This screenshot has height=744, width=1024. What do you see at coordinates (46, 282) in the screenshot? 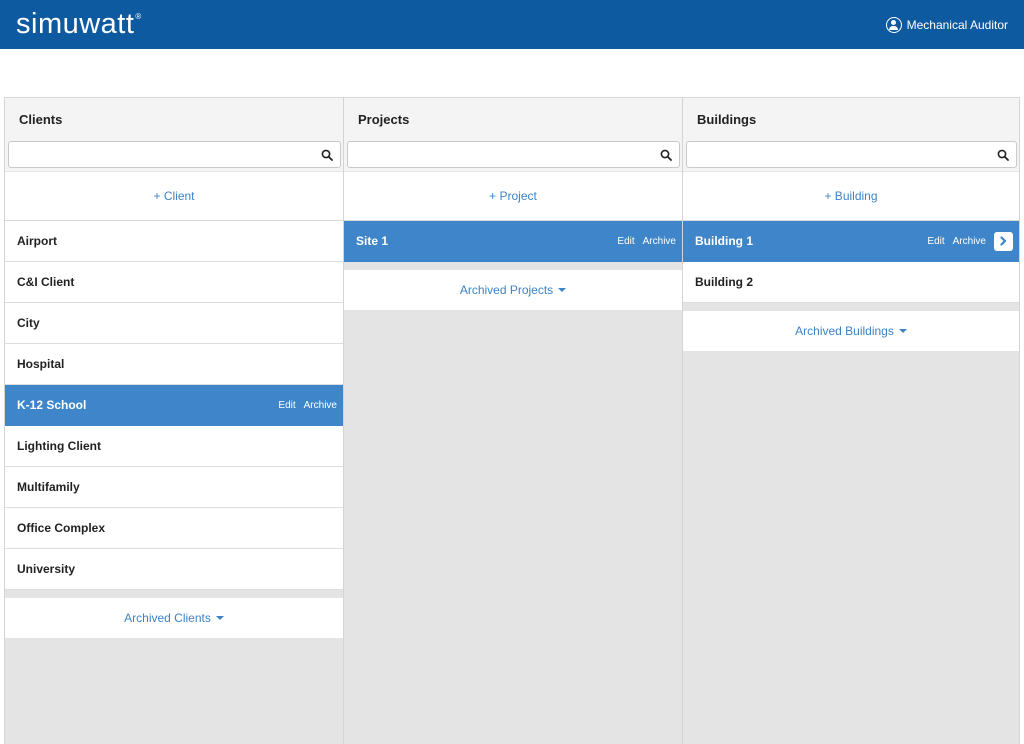
I see `item-label: C&I Client` at bounding box center [46, 282].